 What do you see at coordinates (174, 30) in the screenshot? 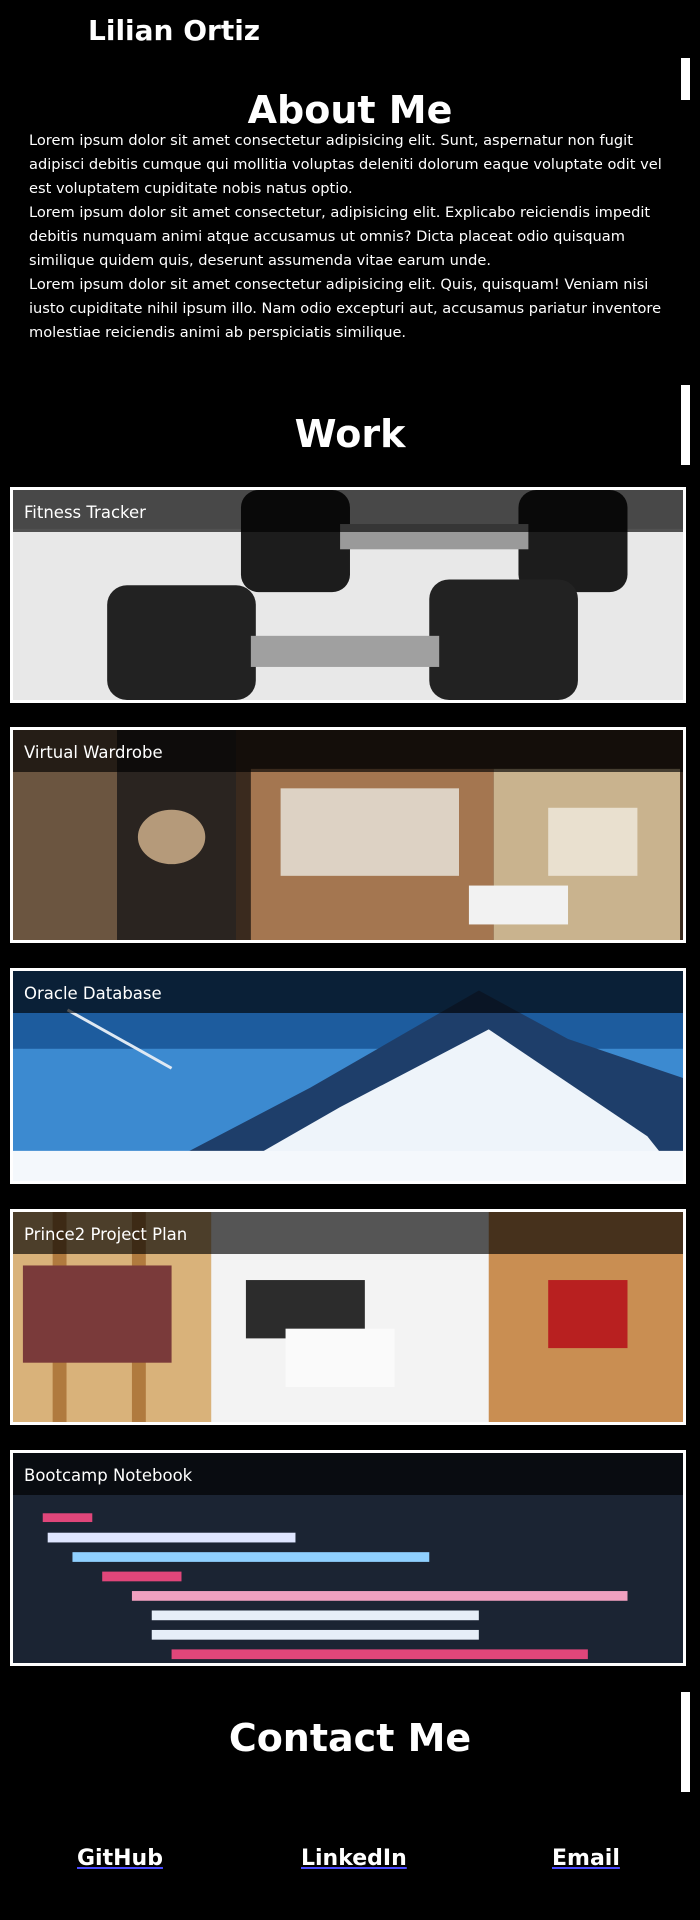
I see `site-name: Lilian Ortiz` at bounding box center [174, 30].